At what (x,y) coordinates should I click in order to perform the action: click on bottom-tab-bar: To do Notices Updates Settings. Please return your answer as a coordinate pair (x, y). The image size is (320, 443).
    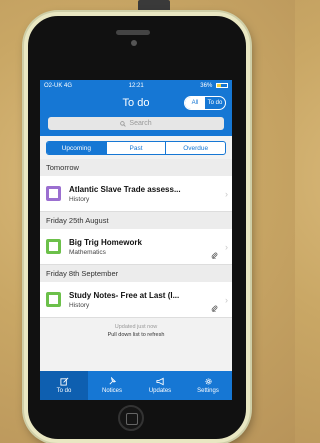
    Looking at the image, I should click on (136, 385).